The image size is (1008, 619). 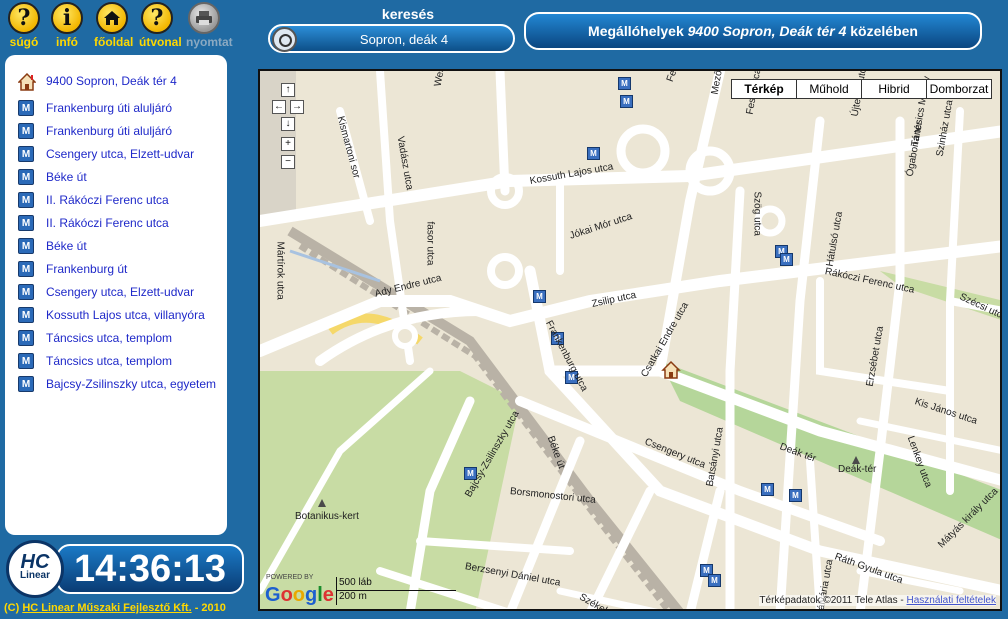 What do you see at coordinates (204, 18) in the screenshot?
I see `printer-icon` at bounding box center [204, 18].